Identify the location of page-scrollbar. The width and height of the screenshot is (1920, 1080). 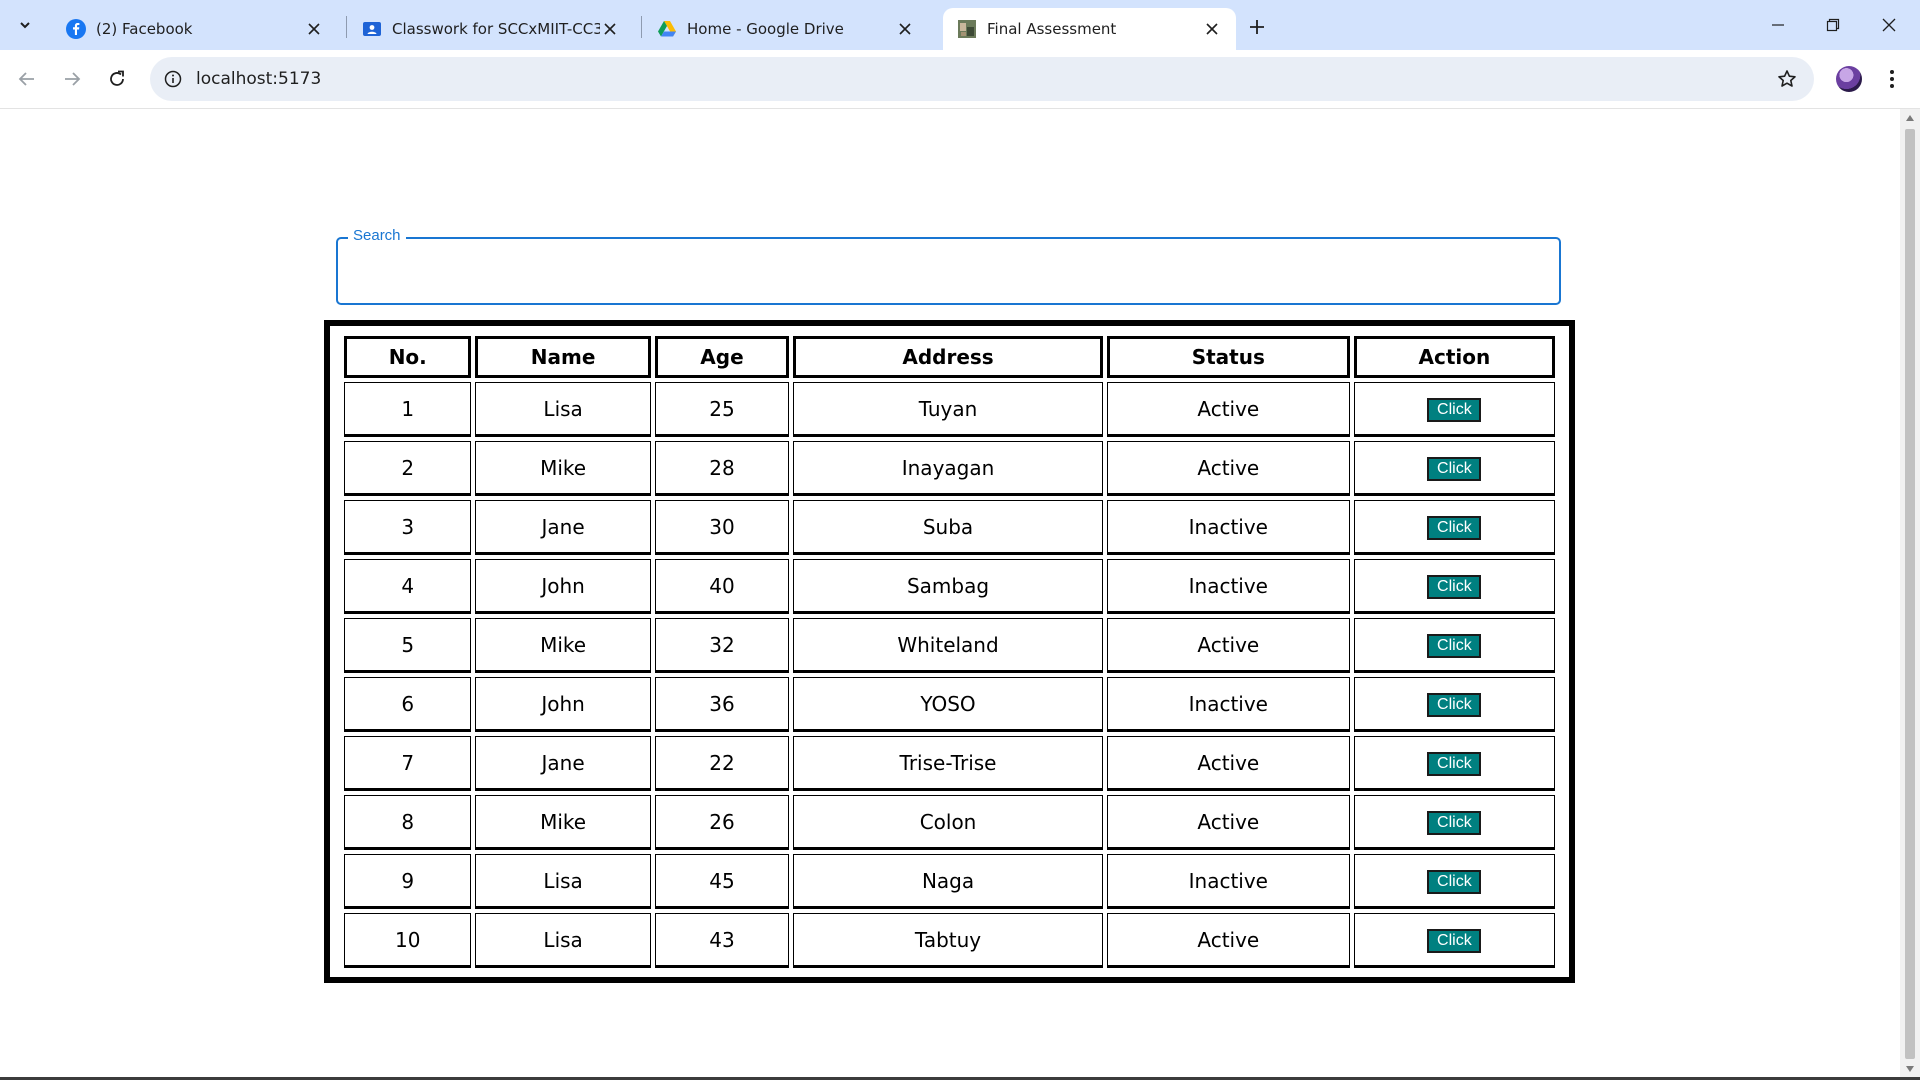
(1910, 593).